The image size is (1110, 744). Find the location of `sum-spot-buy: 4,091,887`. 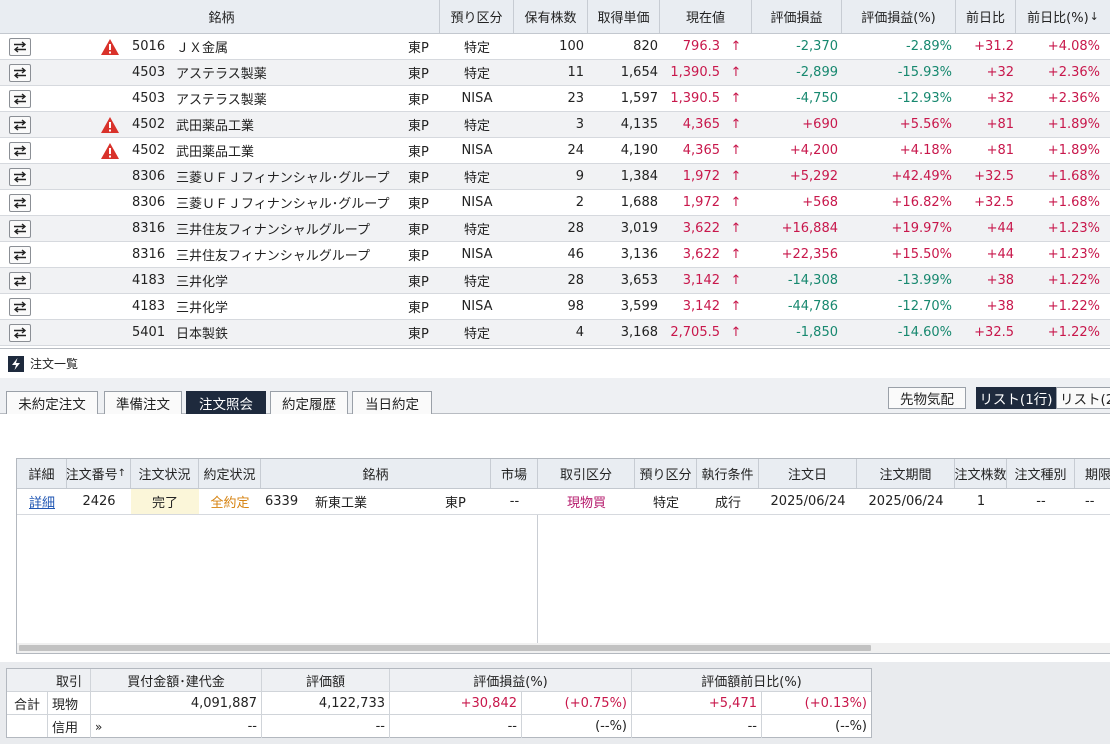

sum-spot-buy: 4,091,887 is located at coordinates (176, 703).